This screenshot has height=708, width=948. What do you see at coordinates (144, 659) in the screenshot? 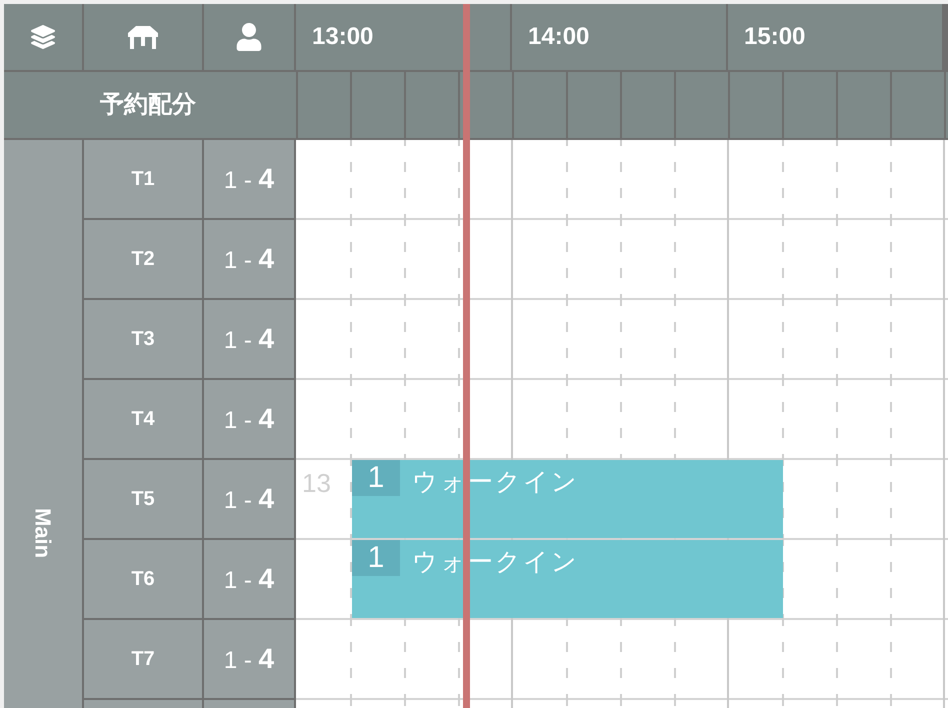
I see `table-name-cell: T7` at bounding box center [144, 659].